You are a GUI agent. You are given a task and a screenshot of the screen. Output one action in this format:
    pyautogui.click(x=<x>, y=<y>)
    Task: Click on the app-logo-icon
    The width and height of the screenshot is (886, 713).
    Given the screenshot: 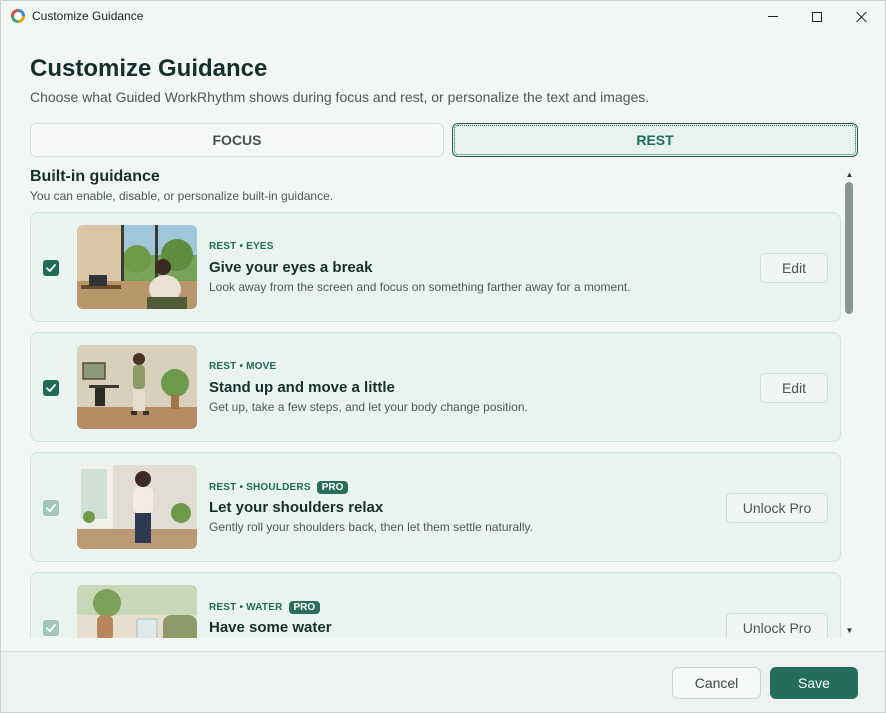 What is the action you would take?
    pyautogui.click(x=18, y=16)
    